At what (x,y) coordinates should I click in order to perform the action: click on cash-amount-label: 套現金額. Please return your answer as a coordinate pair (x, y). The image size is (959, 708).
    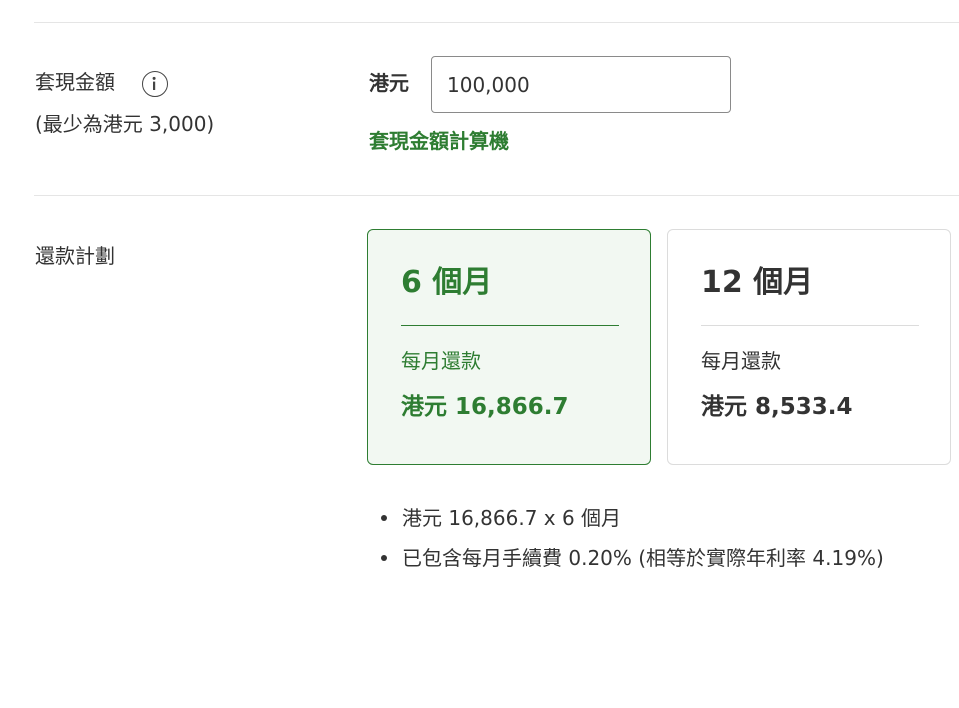
    Looking at the image, I should click on (75, 82).